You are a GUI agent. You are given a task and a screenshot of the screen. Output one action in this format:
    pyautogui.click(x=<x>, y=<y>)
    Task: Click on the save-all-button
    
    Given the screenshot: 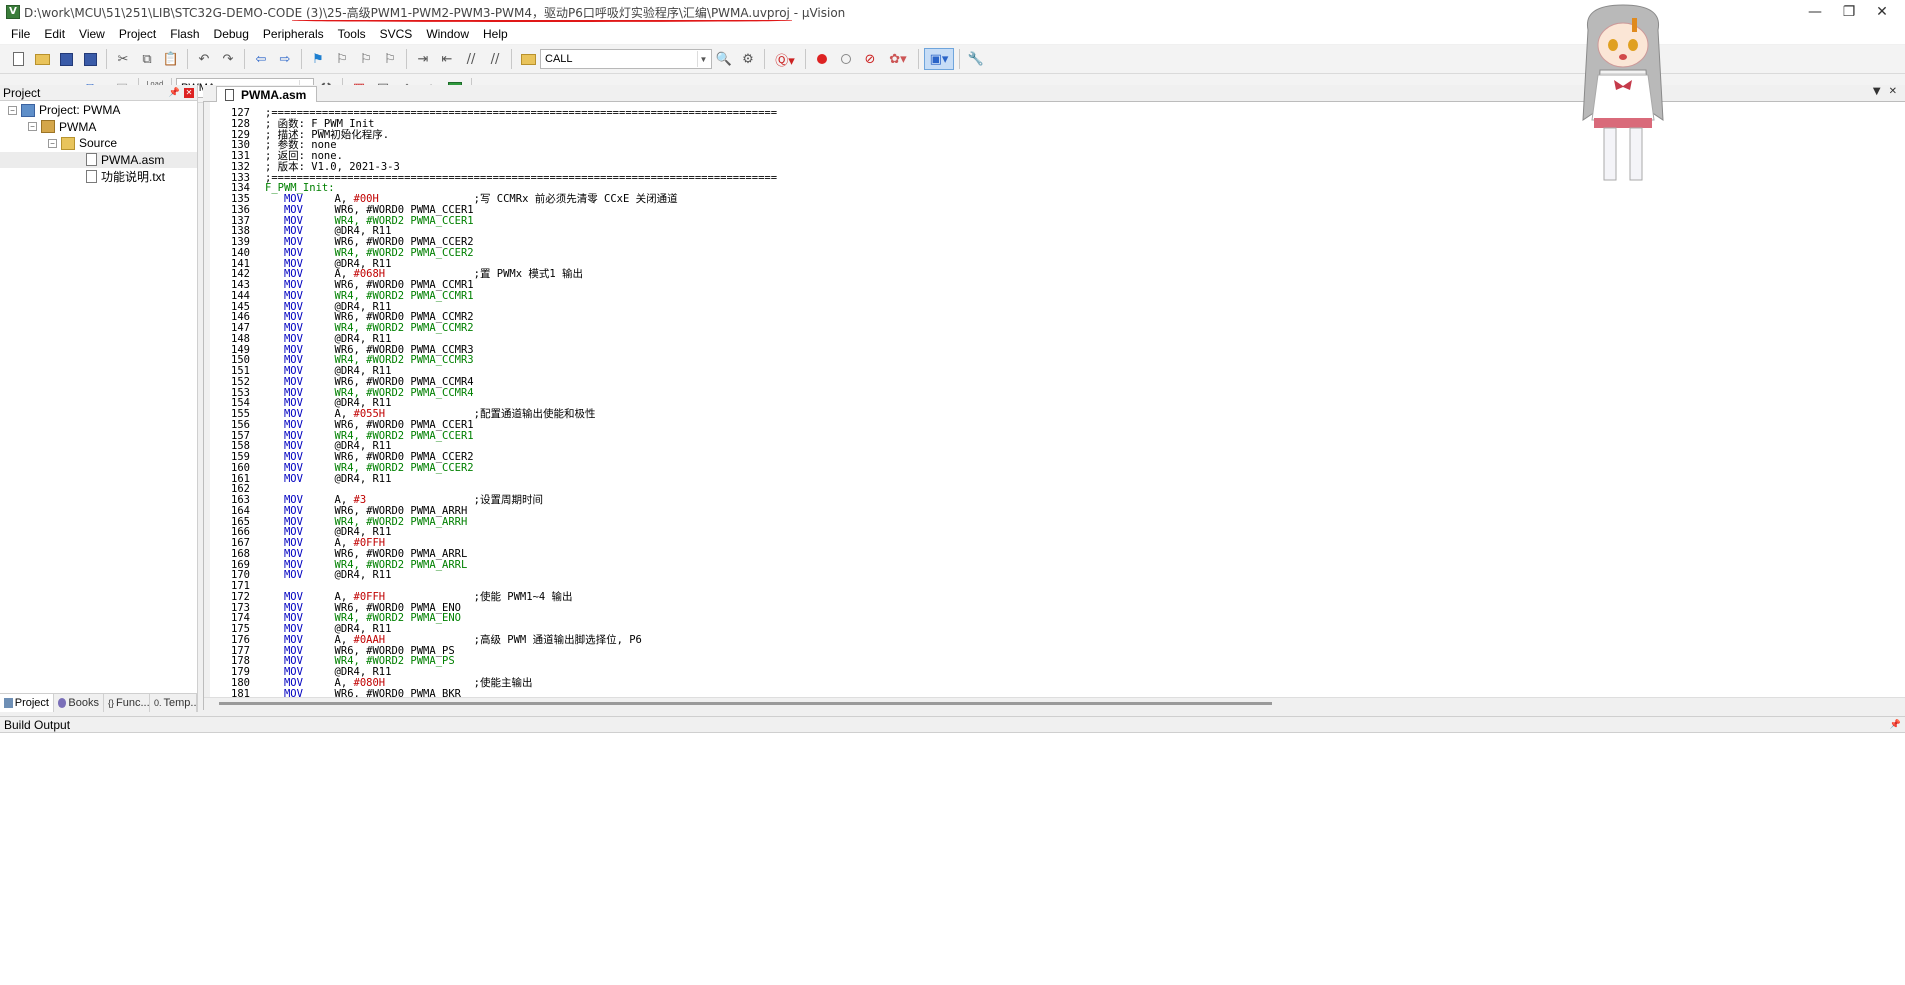 What is the action you would take?
    pyautogui.click(x=90, y=59)
    